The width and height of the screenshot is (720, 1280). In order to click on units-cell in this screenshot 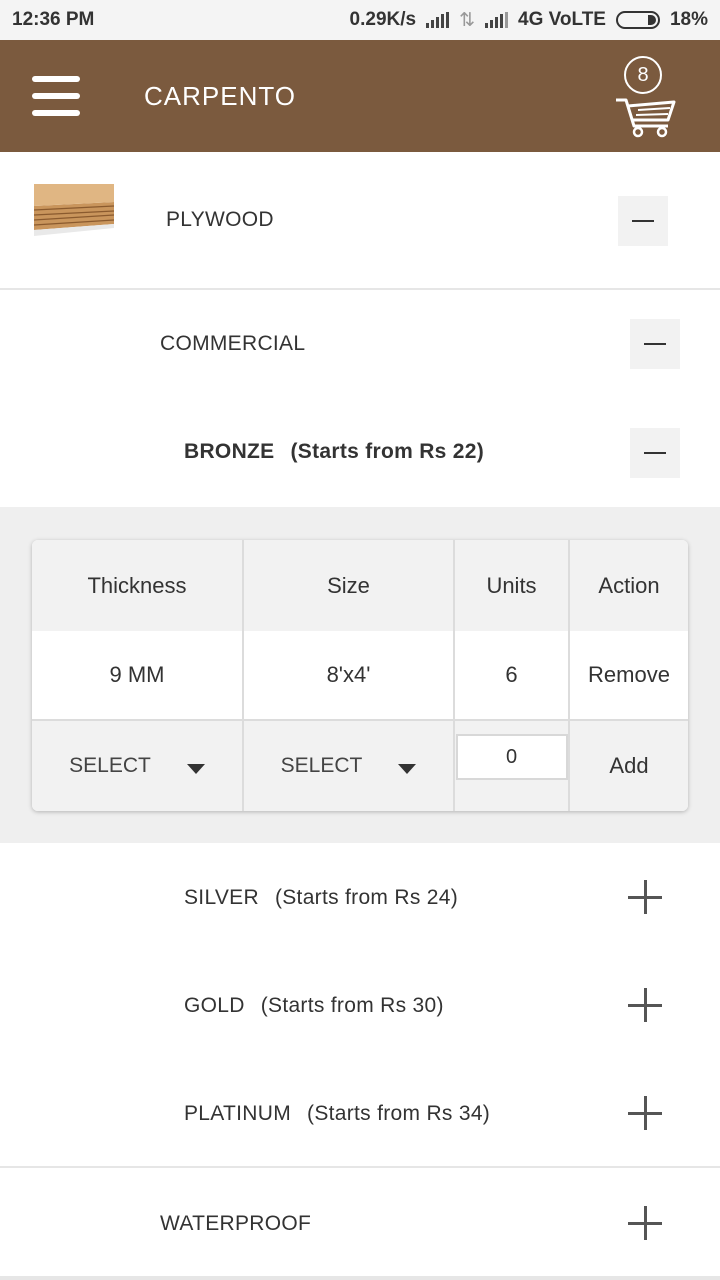, I will do `click(512, 766)`.